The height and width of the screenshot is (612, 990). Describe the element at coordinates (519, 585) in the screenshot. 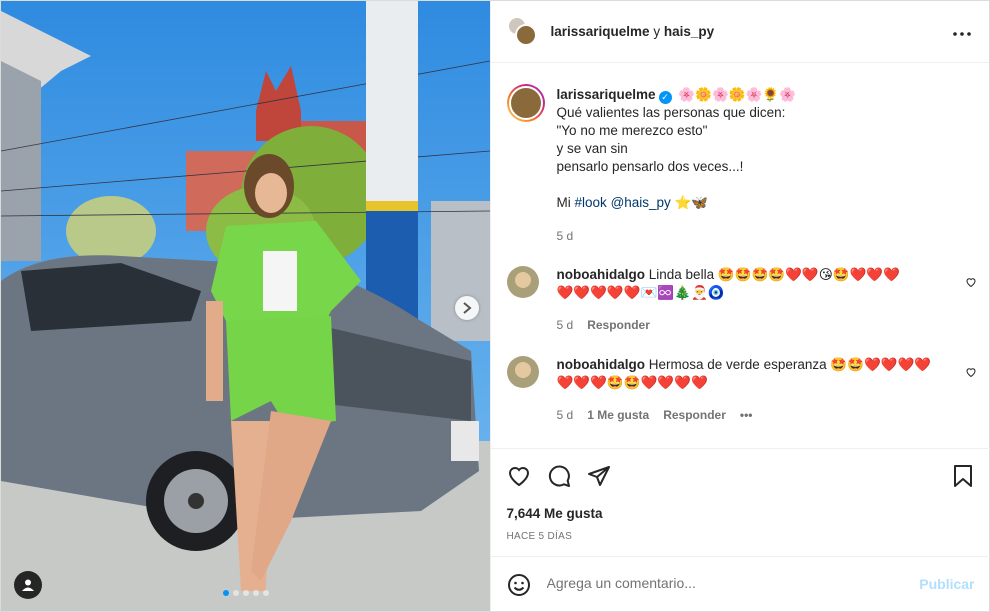

I see `smiley-icon` at that location.